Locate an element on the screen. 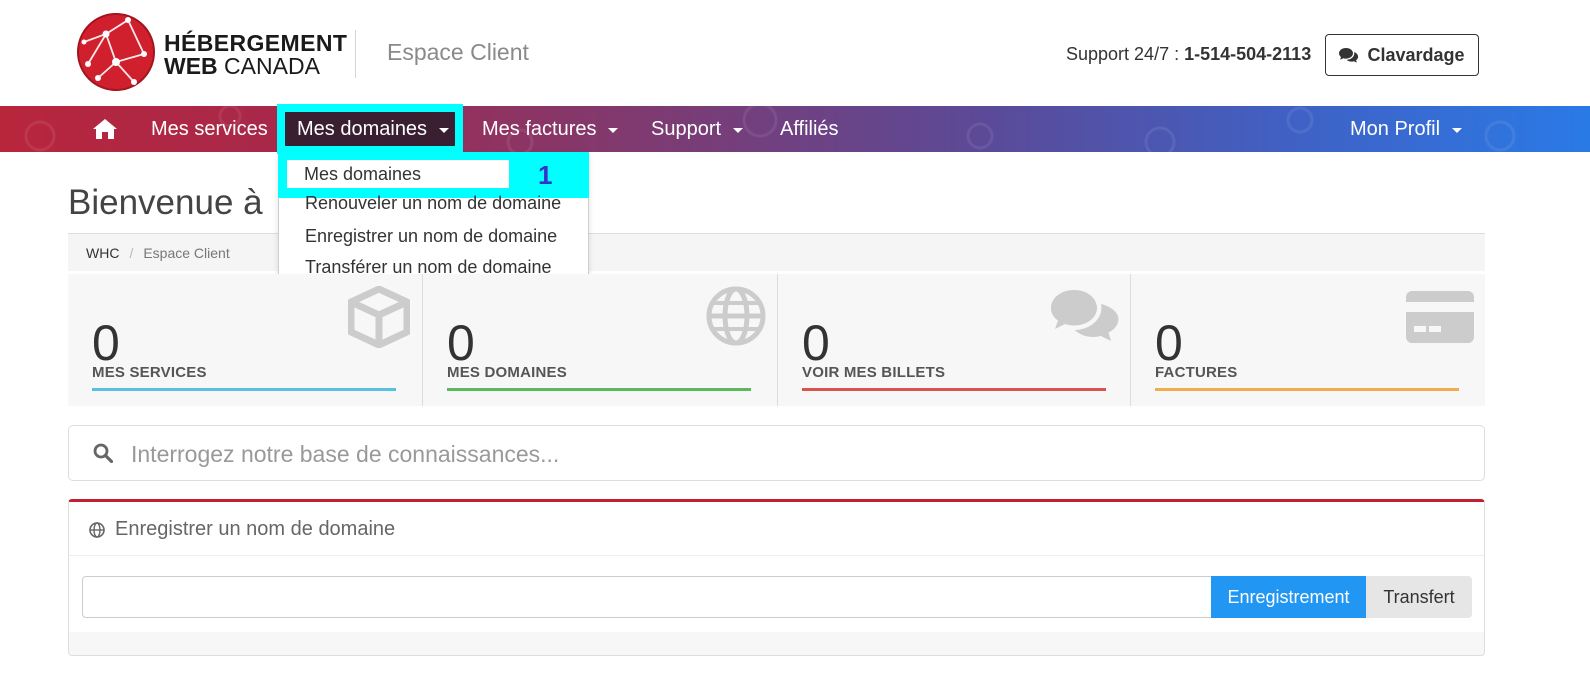 The height and width of the screenshot is (689, 1590). header-divider is located at coordinates (355, 54).